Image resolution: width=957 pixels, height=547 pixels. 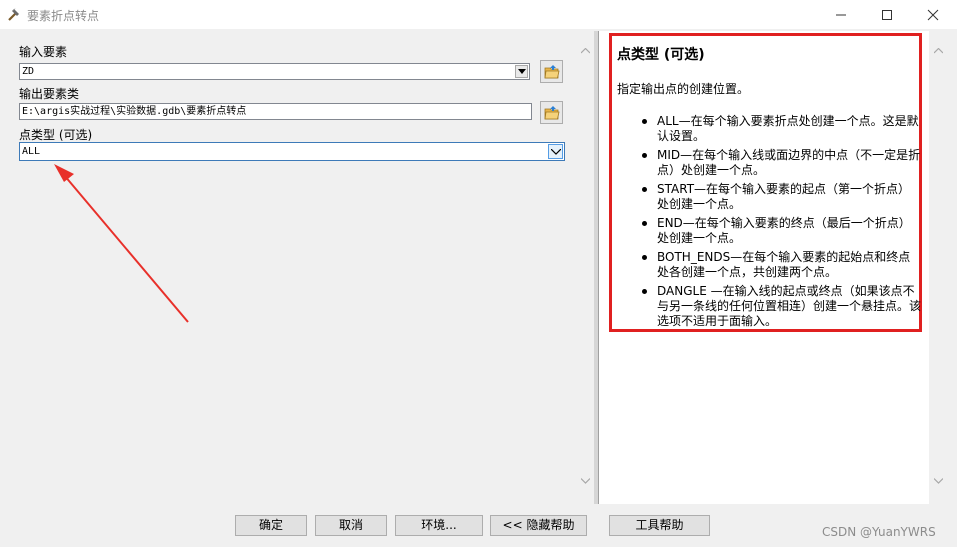 What do you see at coordinates (292, 151) in the screenshot?
I see `point-type-dropdown: ALL` at bounding box center [292, 151].